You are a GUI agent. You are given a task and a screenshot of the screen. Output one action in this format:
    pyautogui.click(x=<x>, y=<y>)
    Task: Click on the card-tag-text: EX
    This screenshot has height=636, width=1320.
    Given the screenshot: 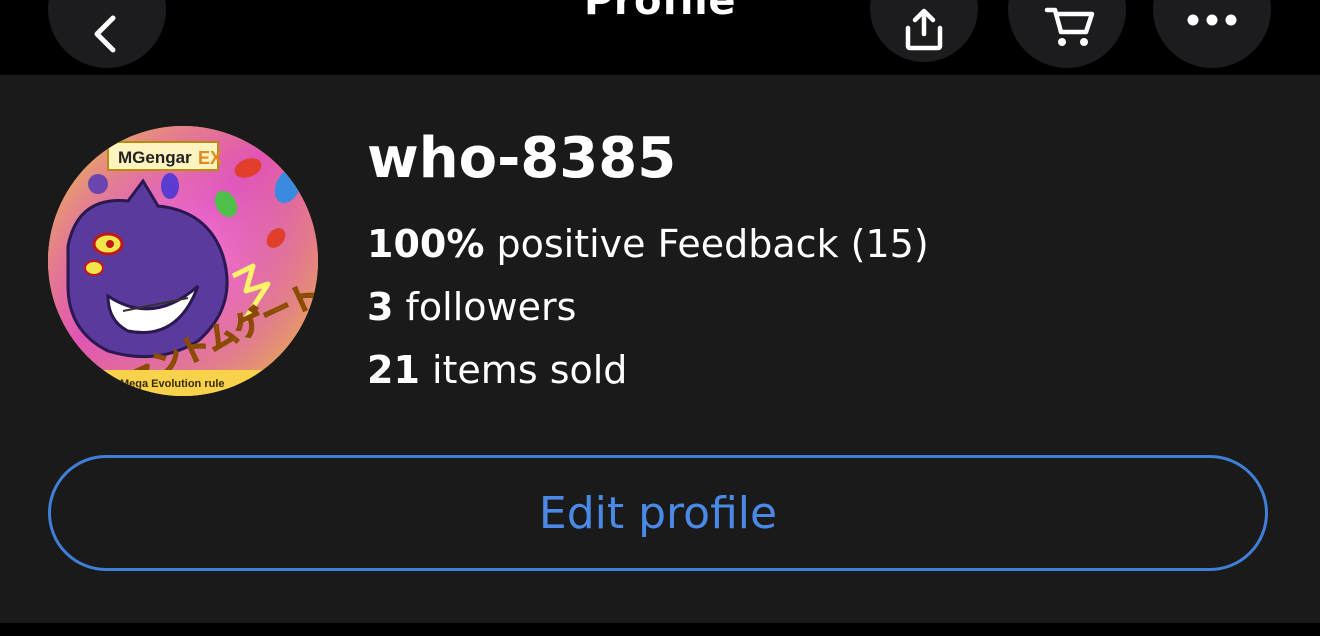 What is the action you would take?
    pyautogui.click(x=210, y=158)
    